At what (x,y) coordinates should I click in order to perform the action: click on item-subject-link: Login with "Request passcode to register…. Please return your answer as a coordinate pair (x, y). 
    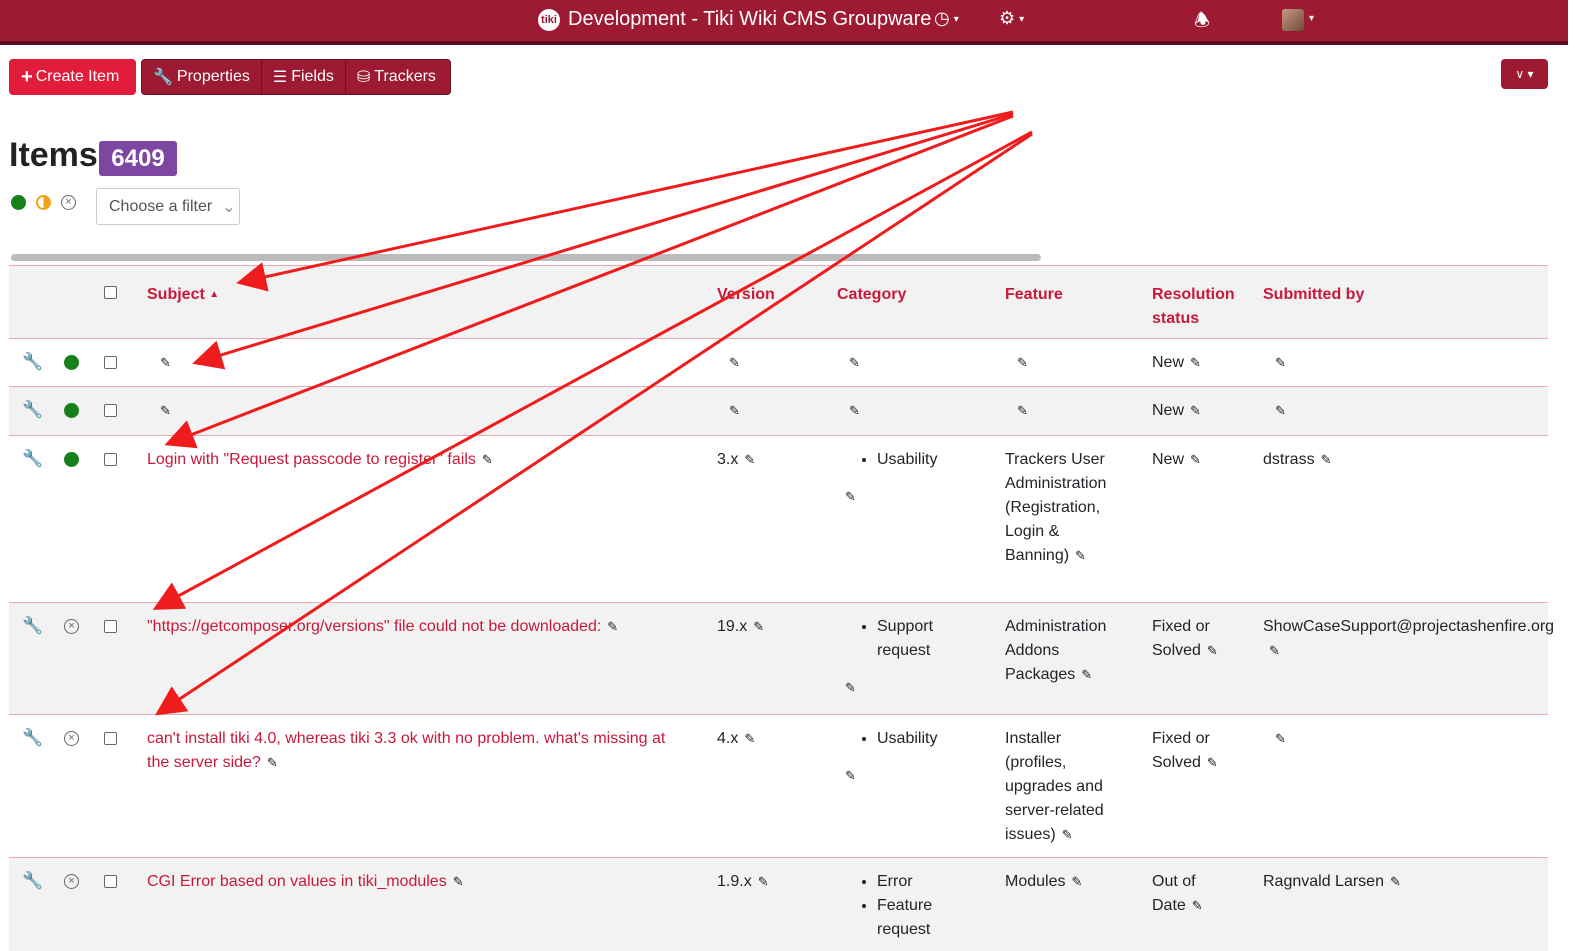
    Looking at the image, I should click on (311, 459).